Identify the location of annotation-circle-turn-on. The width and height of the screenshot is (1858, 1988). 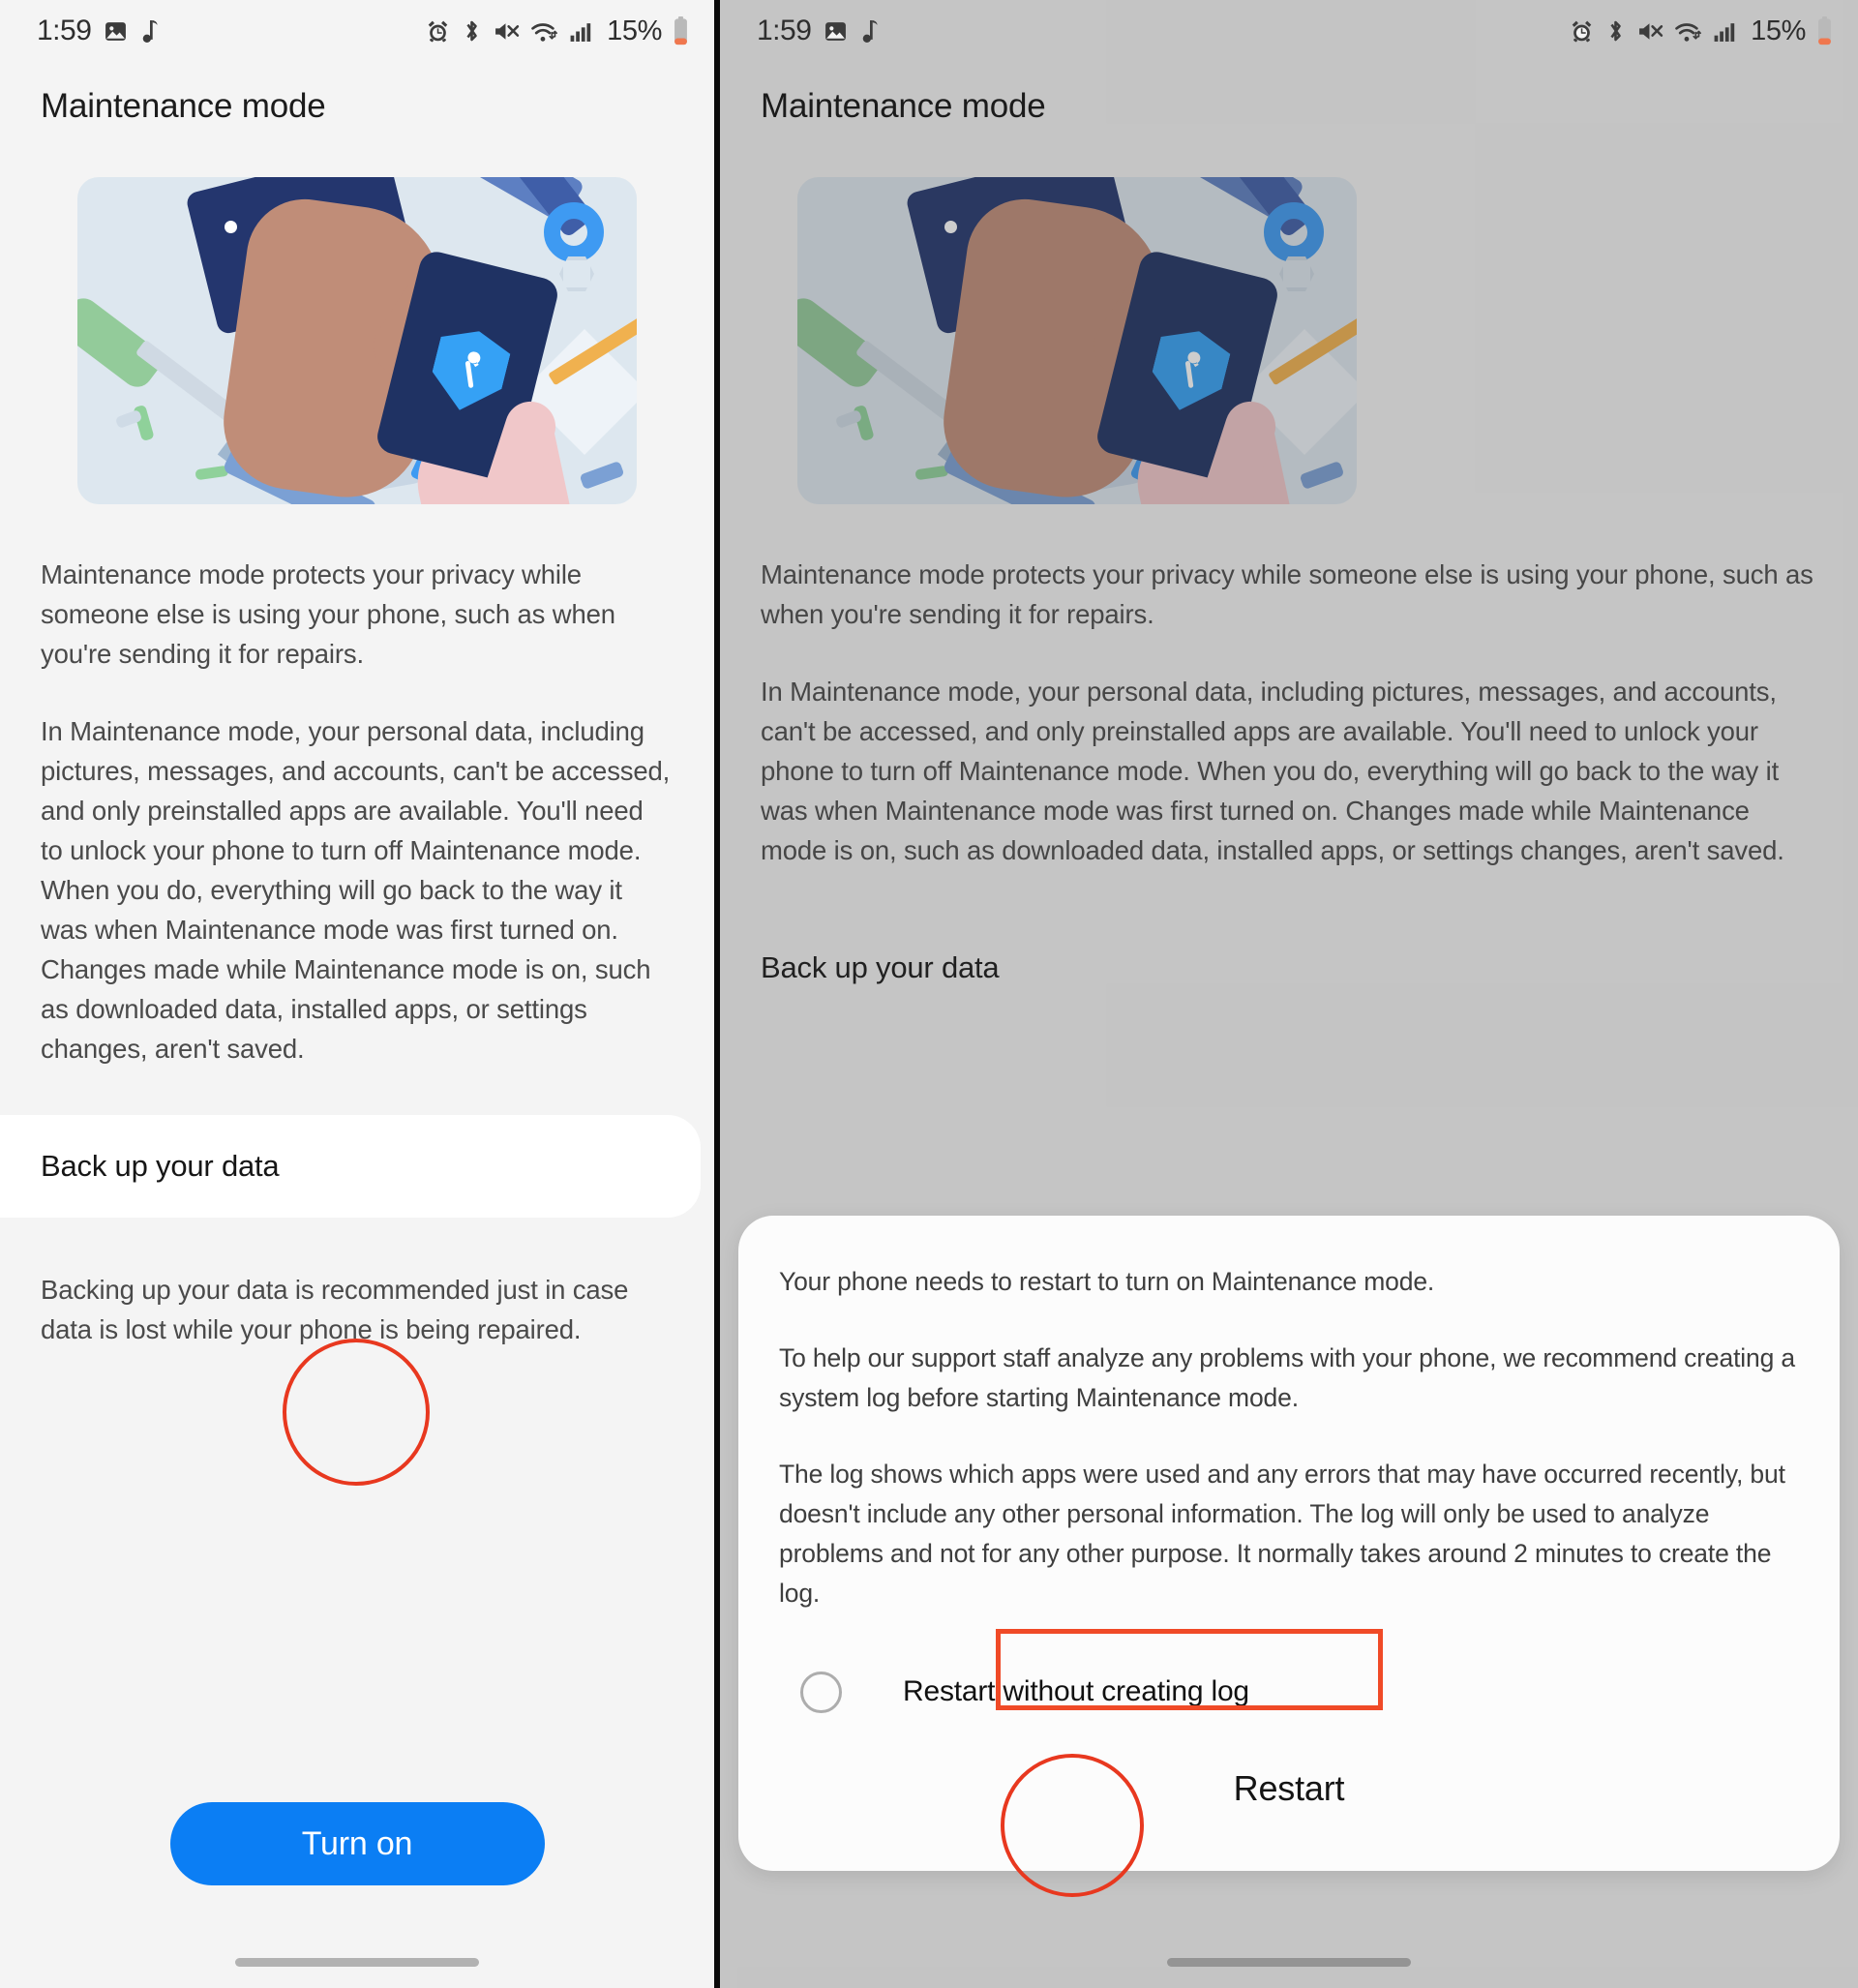
(356, 1412).